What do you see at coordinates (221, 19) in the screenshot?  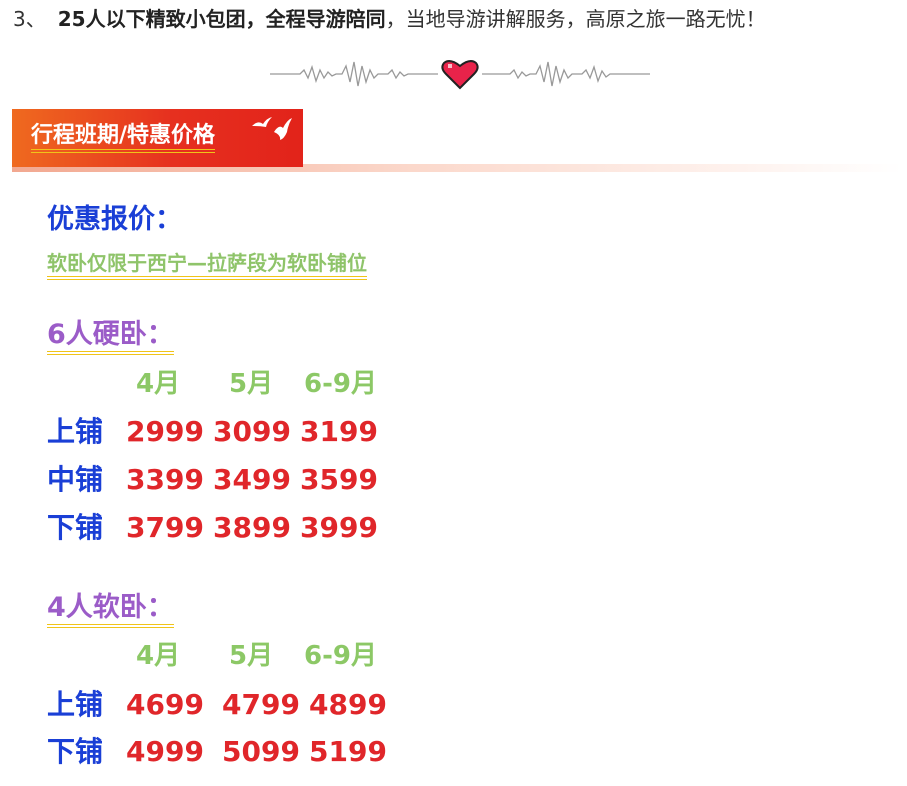 I see `feature-bold-text: 25人以下精致小包团，全程导游陪同` at bounding box center [221, 19].